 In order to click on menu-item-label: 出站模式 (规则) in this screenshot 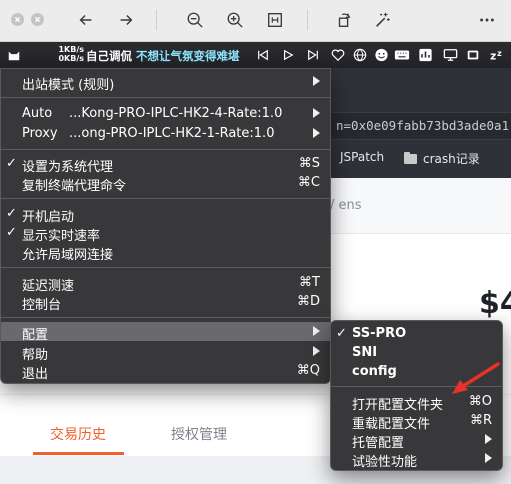, I will do `click(68, 85)`.